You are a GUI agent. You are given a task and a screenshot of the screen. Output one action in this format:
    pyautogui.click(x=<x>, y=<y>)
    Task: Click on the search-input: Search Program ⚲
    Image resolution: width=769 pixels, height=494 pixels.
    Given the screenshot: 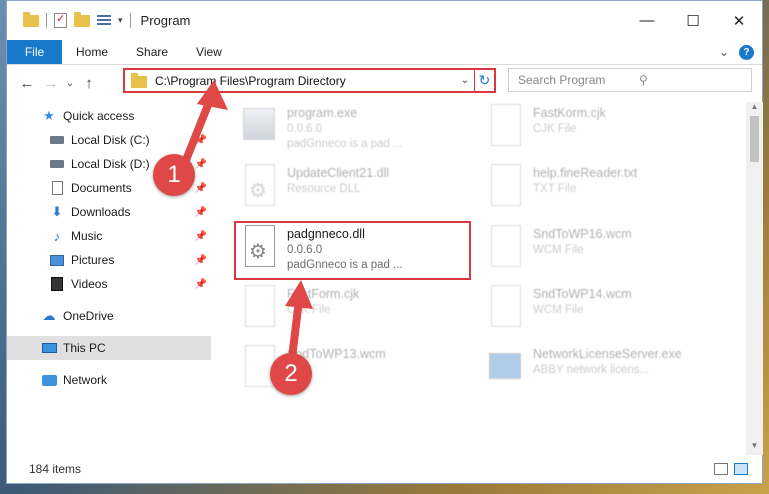 What is the action you would take?
    pyautogui.click(x=630, y=80)
    